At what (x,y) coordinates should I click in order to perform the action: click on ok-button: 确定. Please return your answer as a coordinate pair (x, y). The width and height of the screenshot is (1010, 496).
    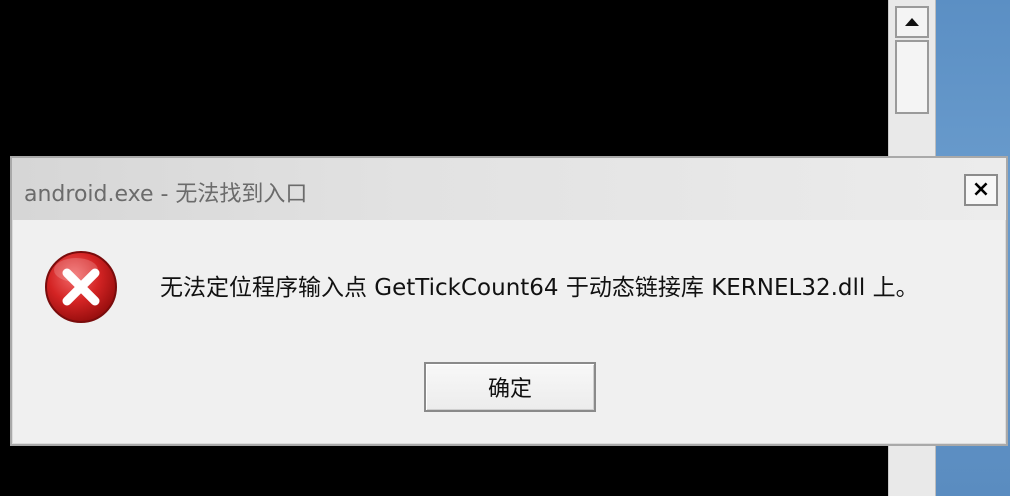
    Looking at the image, I should click on (510, 387).